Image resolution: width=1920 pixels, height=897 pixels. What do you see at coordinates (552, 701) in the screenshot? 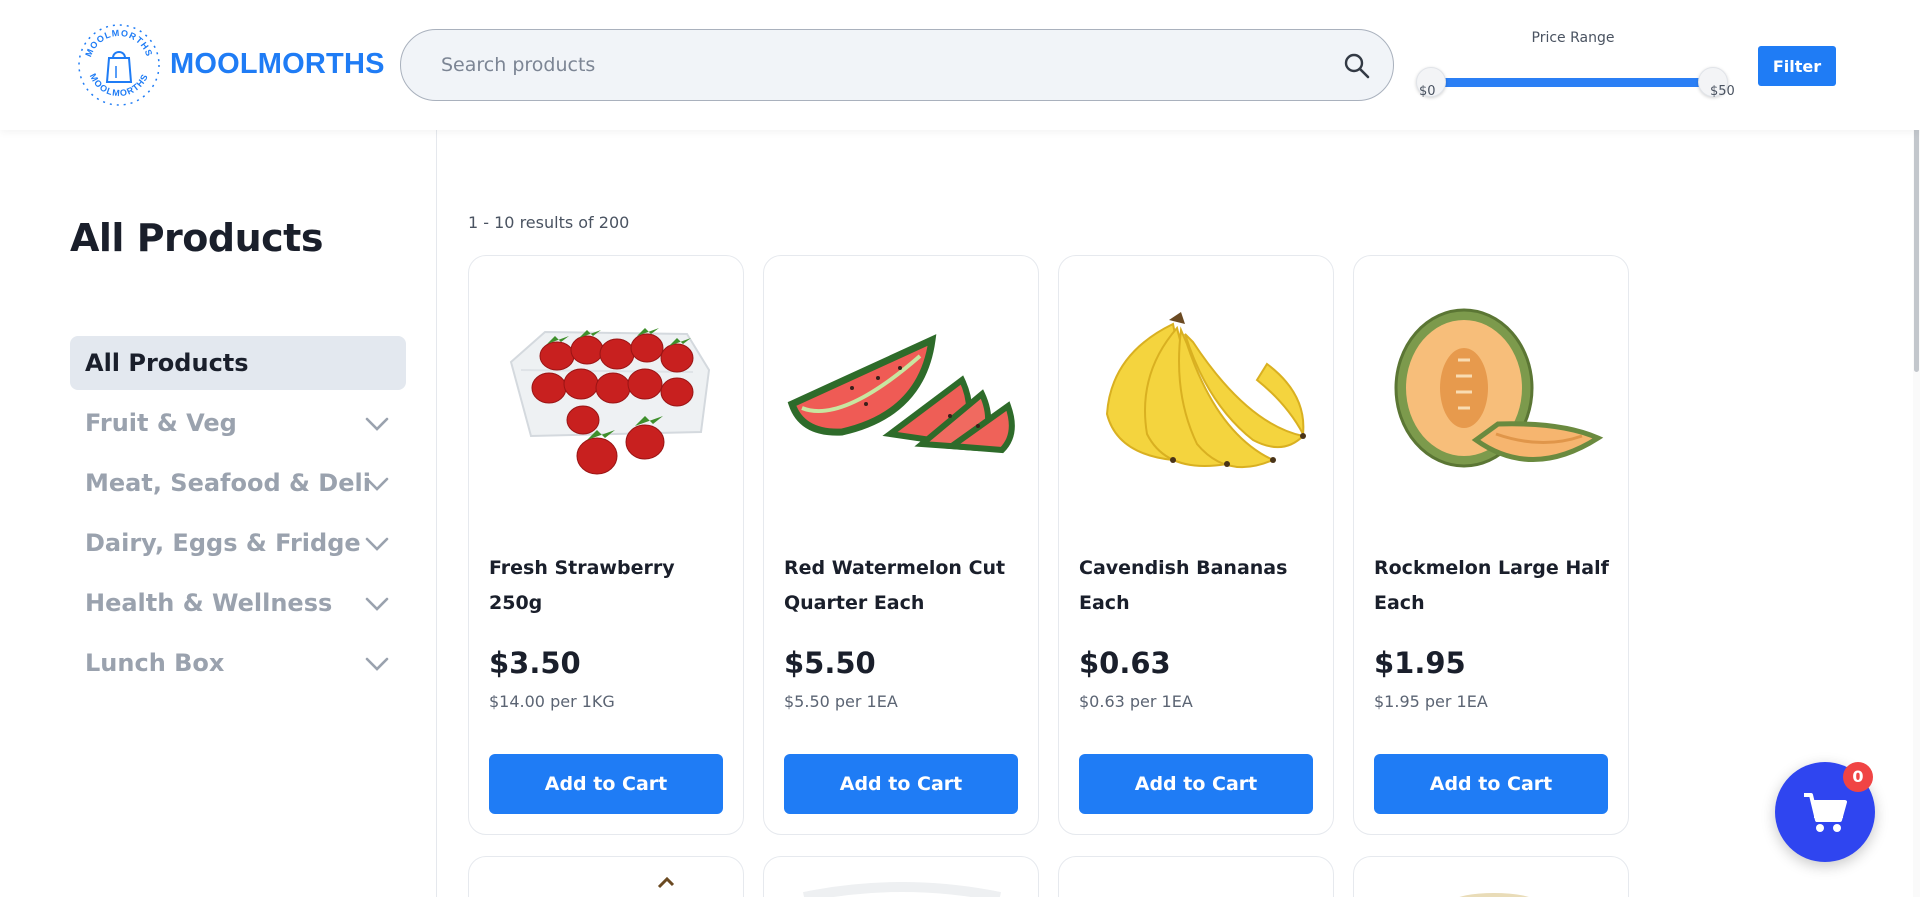
I see `product-unit-price: $14.00 per 1KG` at bounding box center [552, 701].